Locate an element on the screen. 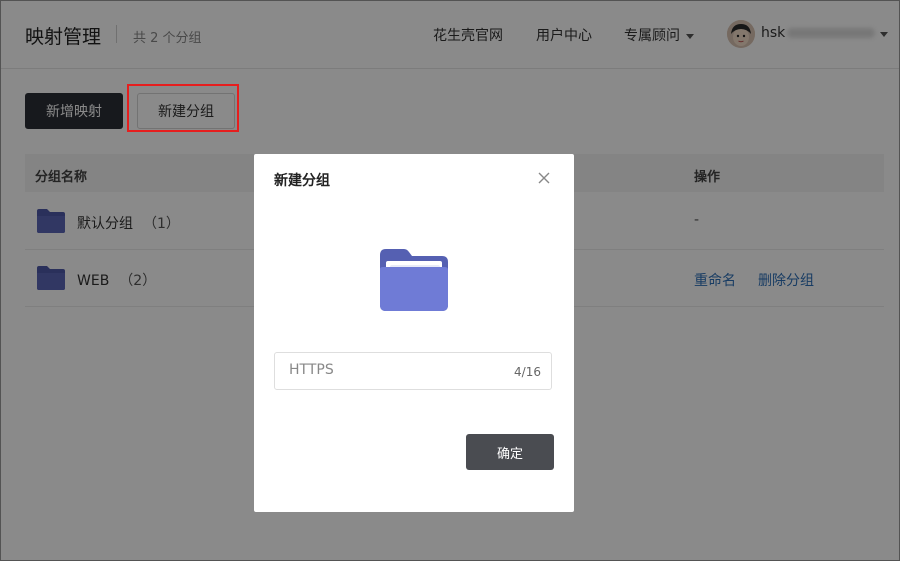 The height and width of the screenshot is (561, 900). group-name-field: 4/16 is located at coordinates (413, 371).